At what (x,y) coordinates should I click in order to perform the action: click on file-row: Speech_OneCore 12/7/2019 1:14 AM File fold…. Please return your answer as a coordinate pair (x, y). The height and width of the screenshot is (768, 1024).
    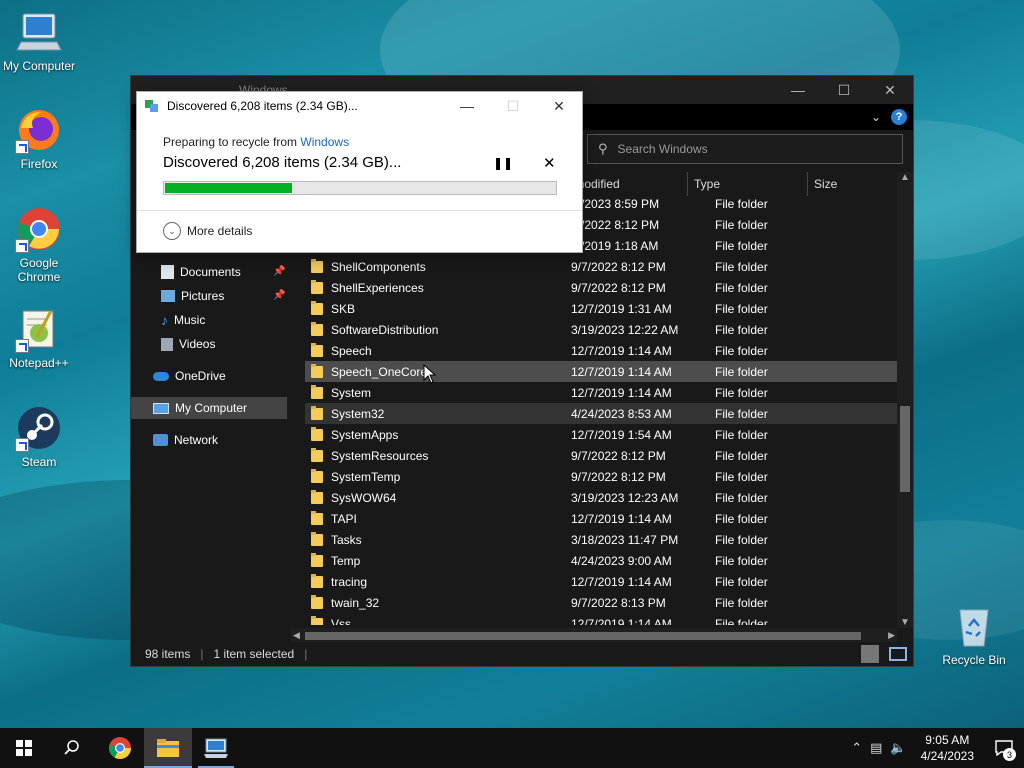
    Looking at the image, I should click on (601, 371).